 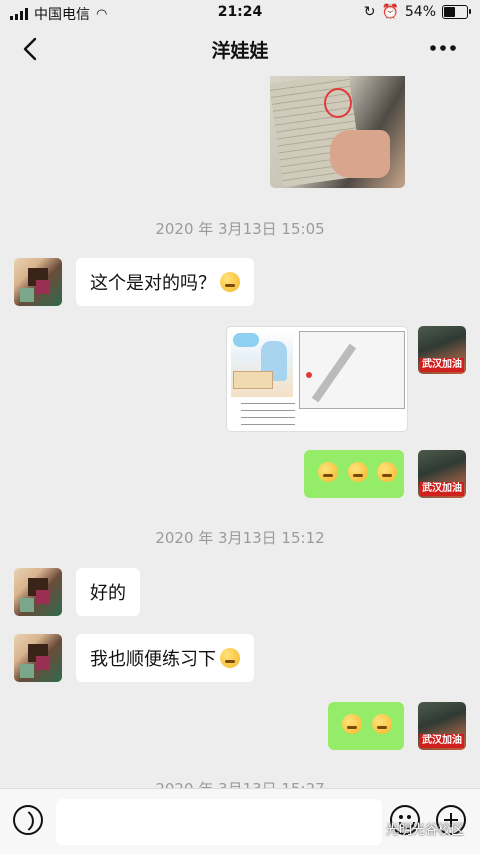 I want to click on chat-title: 洋娃娃, so click(x=240, y=51).